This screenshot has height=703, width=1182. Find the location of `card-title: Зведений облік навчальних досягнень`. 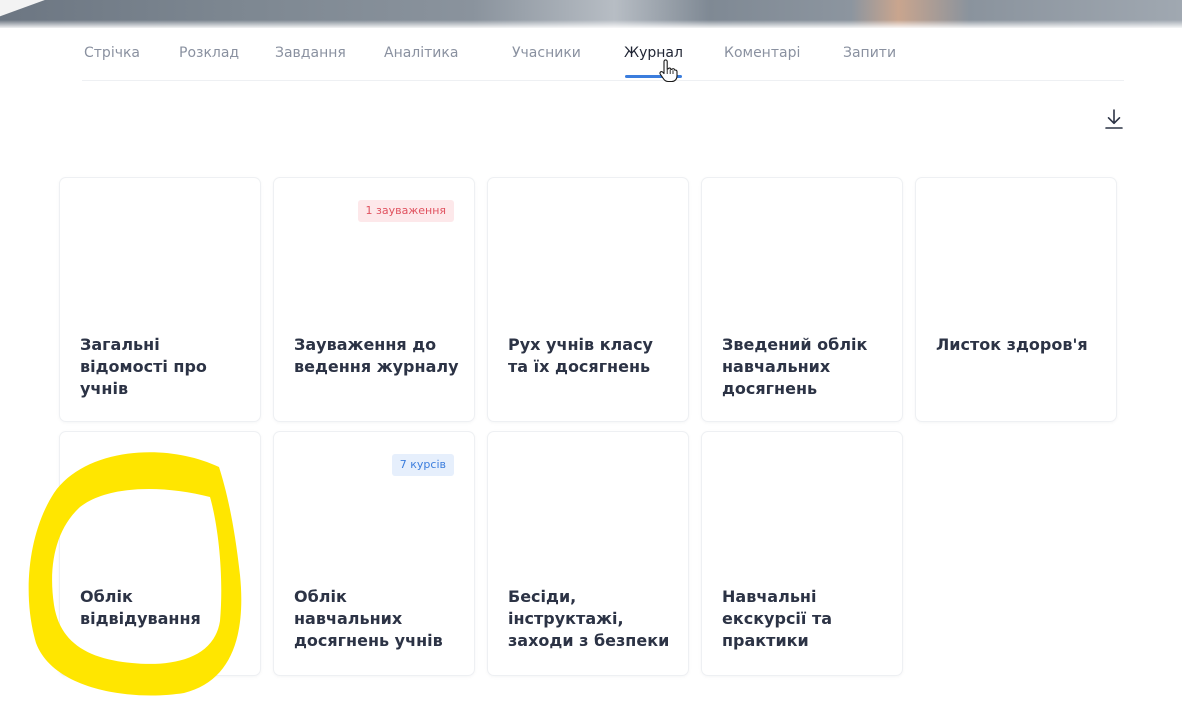

card-title: Зведений облік навчальних досягнень is located at coordinates (795, 366).